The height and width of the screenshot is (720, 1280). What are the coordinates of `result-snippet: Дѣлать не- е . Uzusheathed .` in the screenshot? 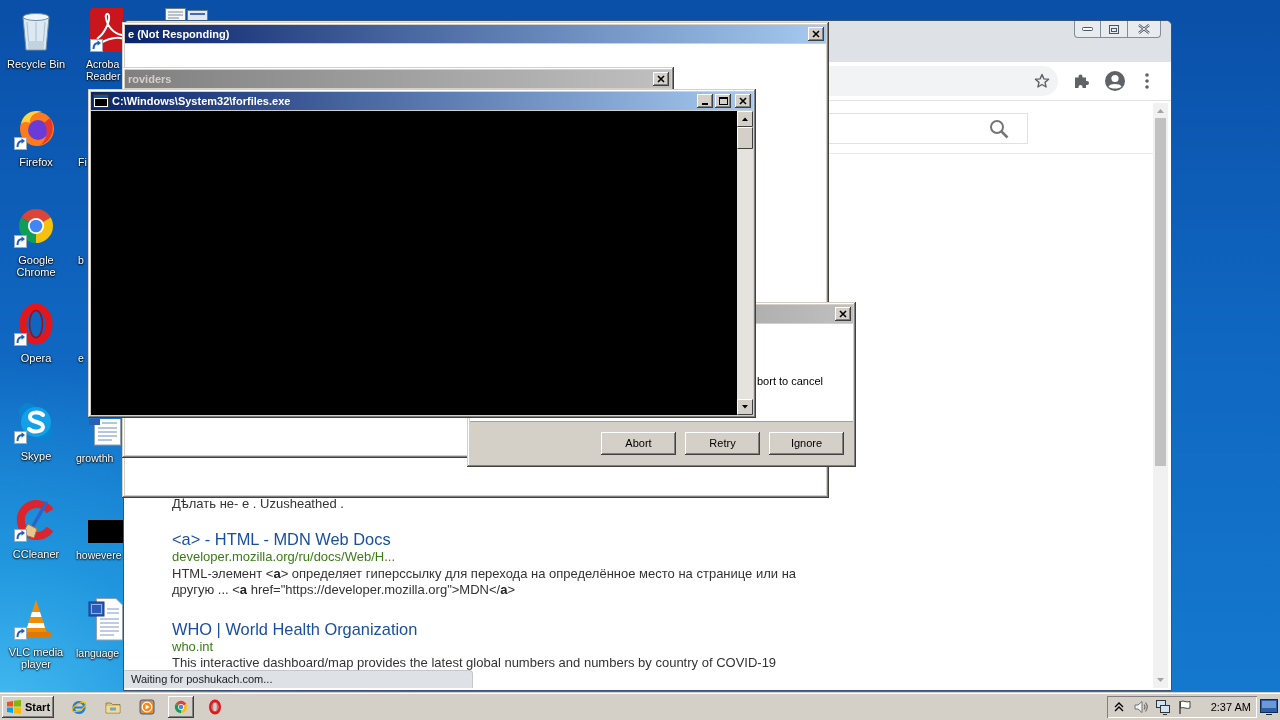 It's located at (258, 504).